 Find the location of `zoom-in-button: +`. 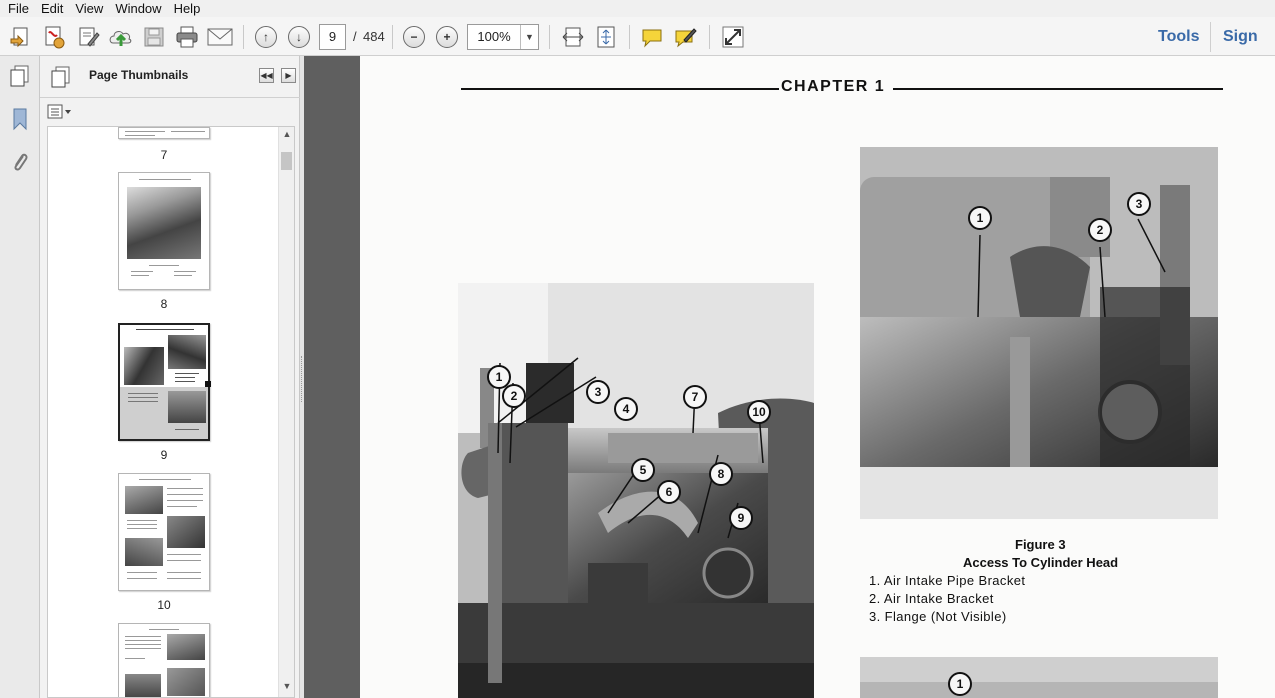

zoom-in-button: + is located at coordinates (447, 37).